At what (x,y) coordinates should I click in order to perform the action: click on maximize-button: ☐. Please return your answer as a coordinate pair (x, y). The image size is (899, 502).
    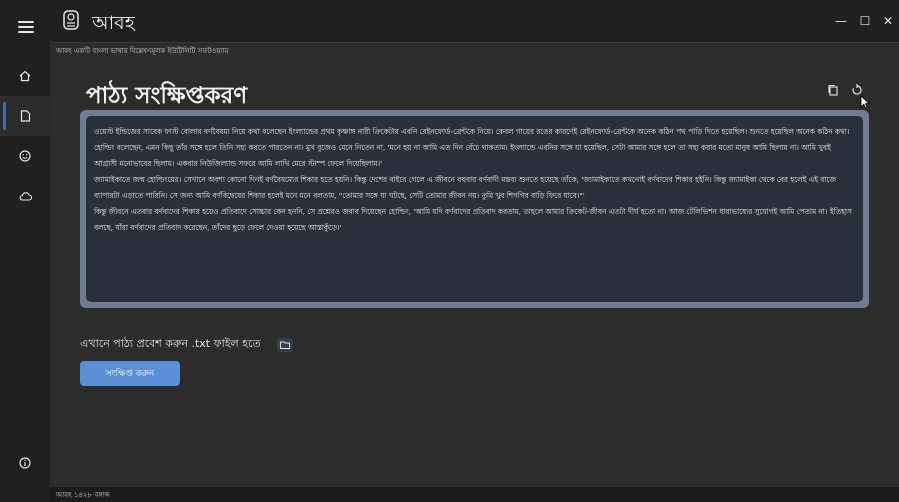
    Looking at the image, I should click on (865, 21).